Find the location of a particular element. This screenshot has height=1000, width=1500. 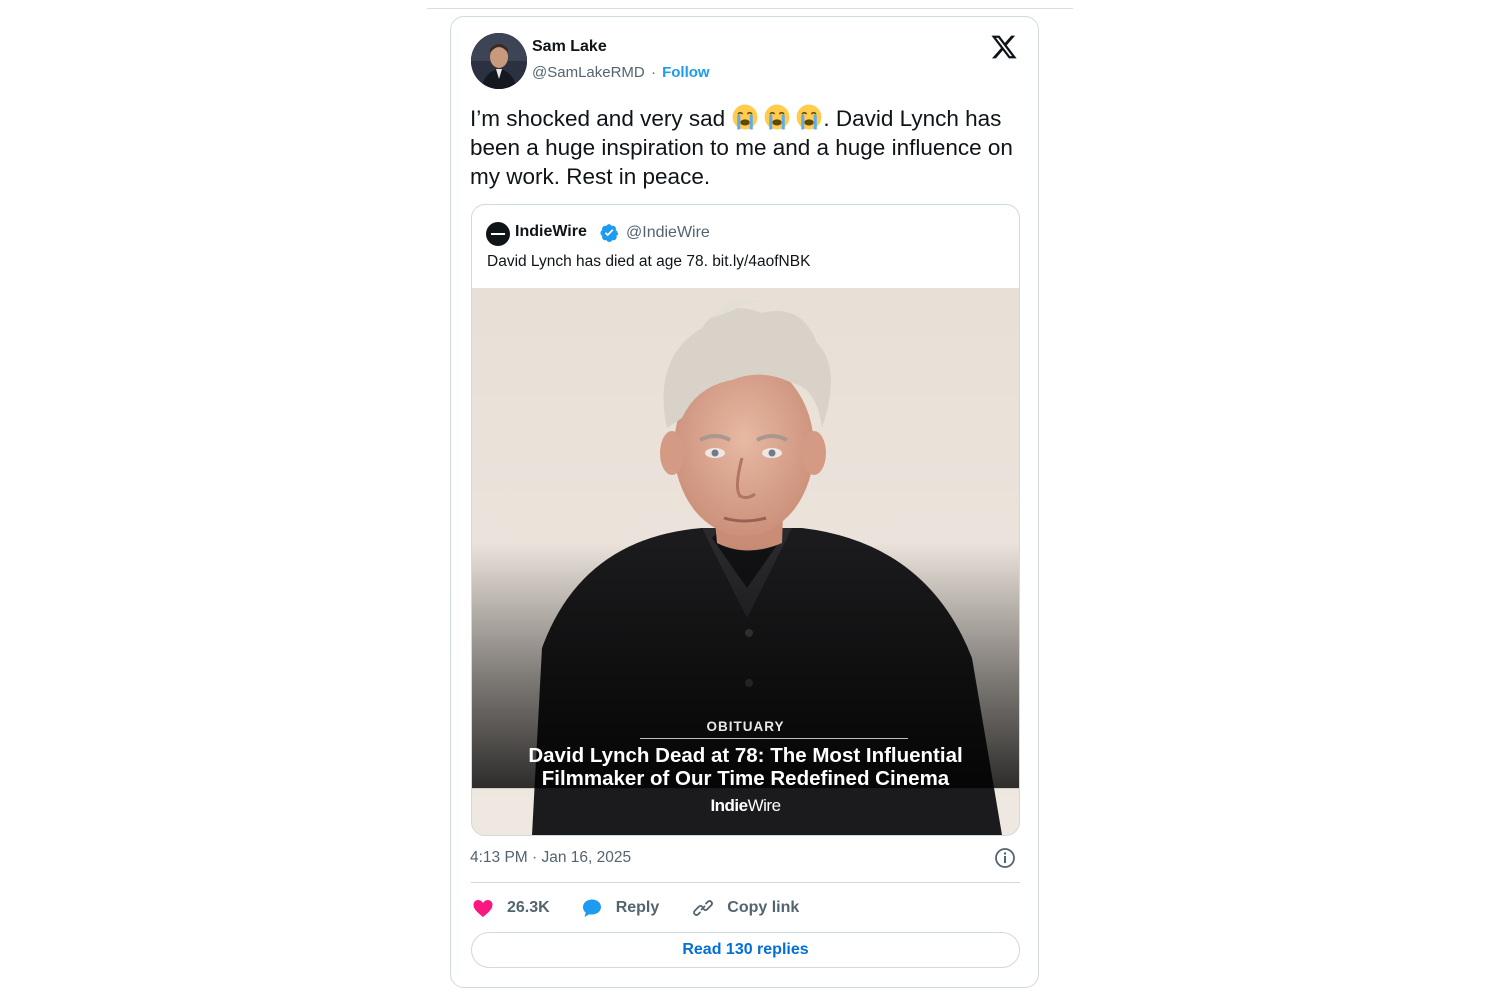

author-name: Sam Lake is located at coordinates (569, 47).